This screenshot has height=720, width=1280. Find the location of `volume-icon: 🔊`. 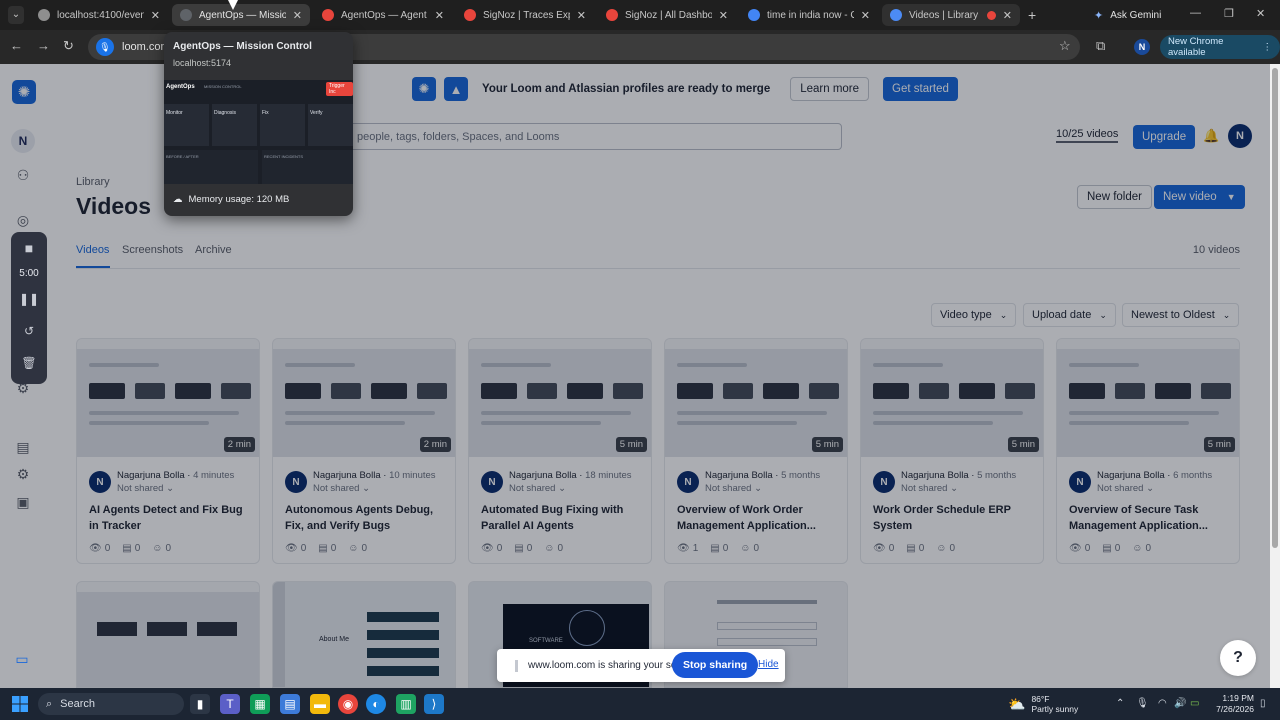

volume-icon: 🔊 is located at coordinates (1180, 703).